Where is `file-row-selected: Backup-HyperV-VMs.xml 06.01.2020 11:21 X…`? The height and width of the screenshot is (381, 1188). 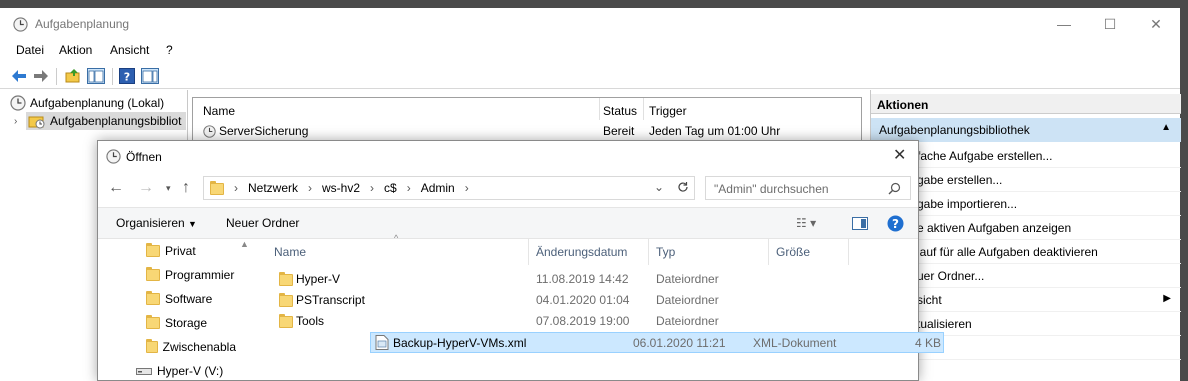
file-row-selected: Backup-HyperV-VMs.xml 06.01.2020 11:21 X… is located at coordinates (657, 342).